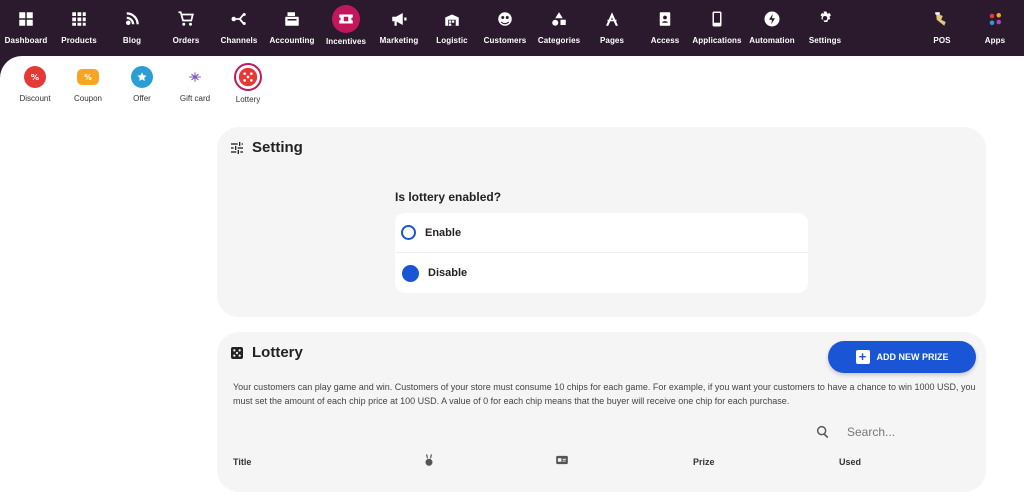  I want to click on enable-radio, so click(408, 232).